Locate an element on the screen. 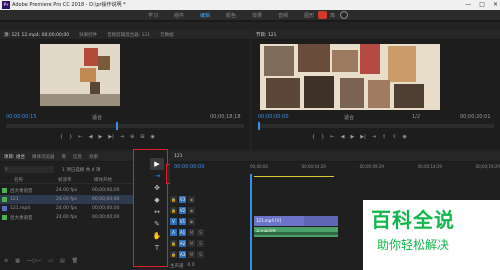 This screenshot has width=500, height=270. tab-source: 源: 121 12.mp4: 00;00;00;00 is located at coordinates (36, 35).